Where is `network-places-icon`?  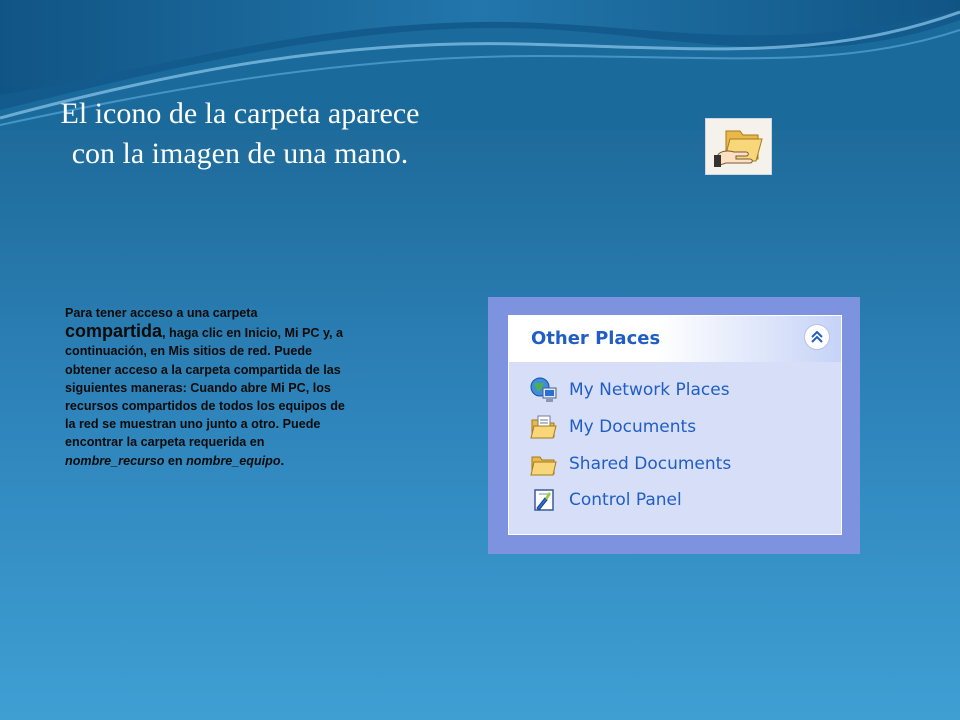 network-places-icon is located at coordinates (543, 389).